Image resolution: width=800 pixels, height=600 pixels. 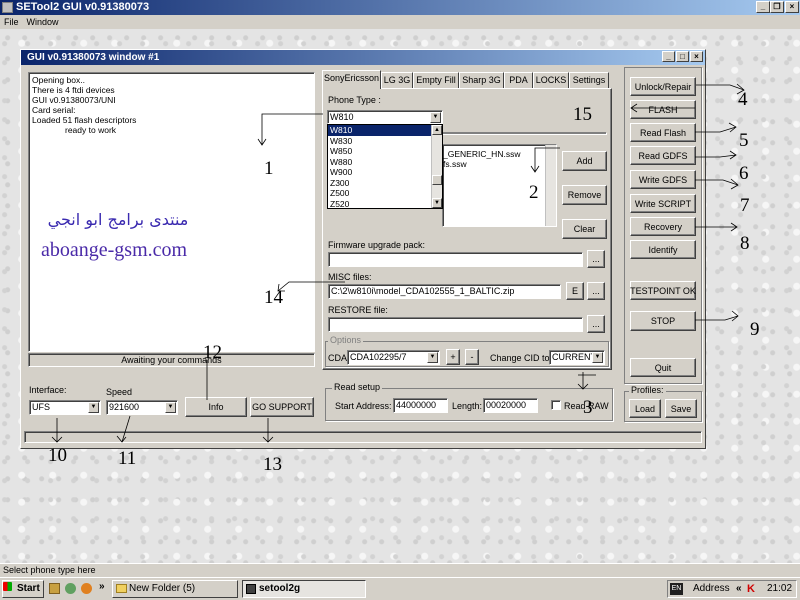 I want to click on phone-option: Z300, so click(x=385, y=183).